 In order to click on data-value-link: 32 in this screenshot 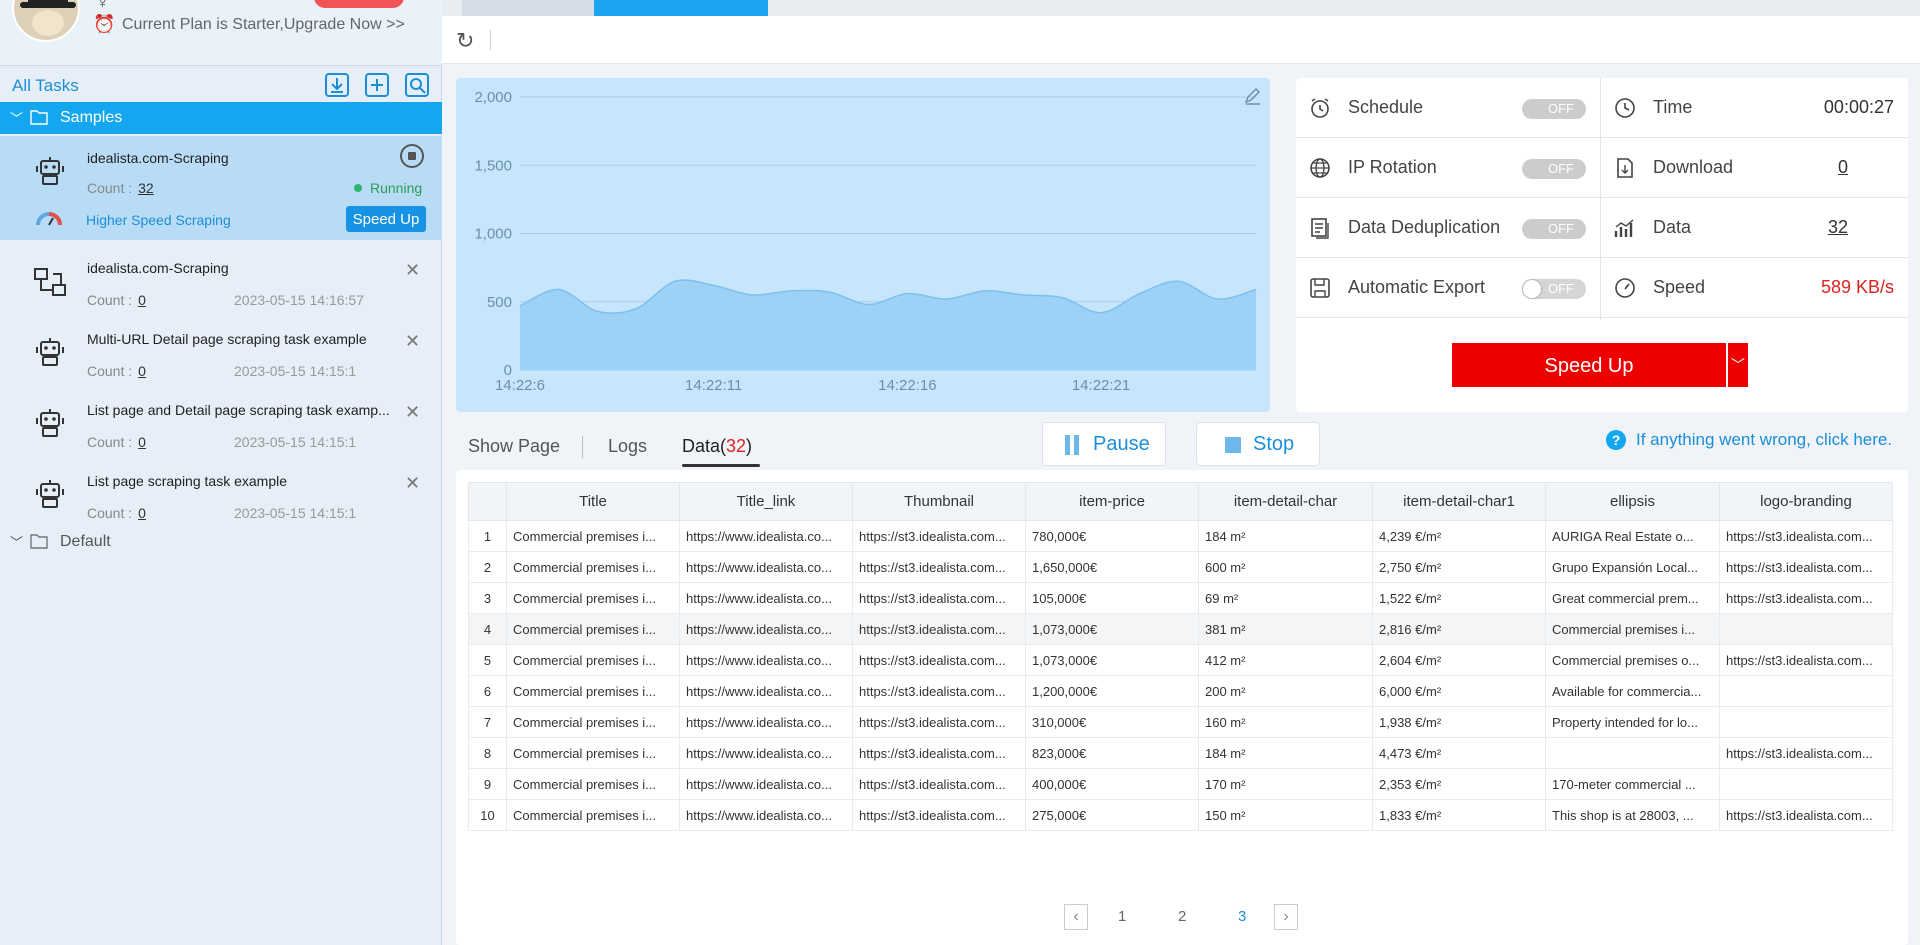, I will do `click(1838, 227)`.